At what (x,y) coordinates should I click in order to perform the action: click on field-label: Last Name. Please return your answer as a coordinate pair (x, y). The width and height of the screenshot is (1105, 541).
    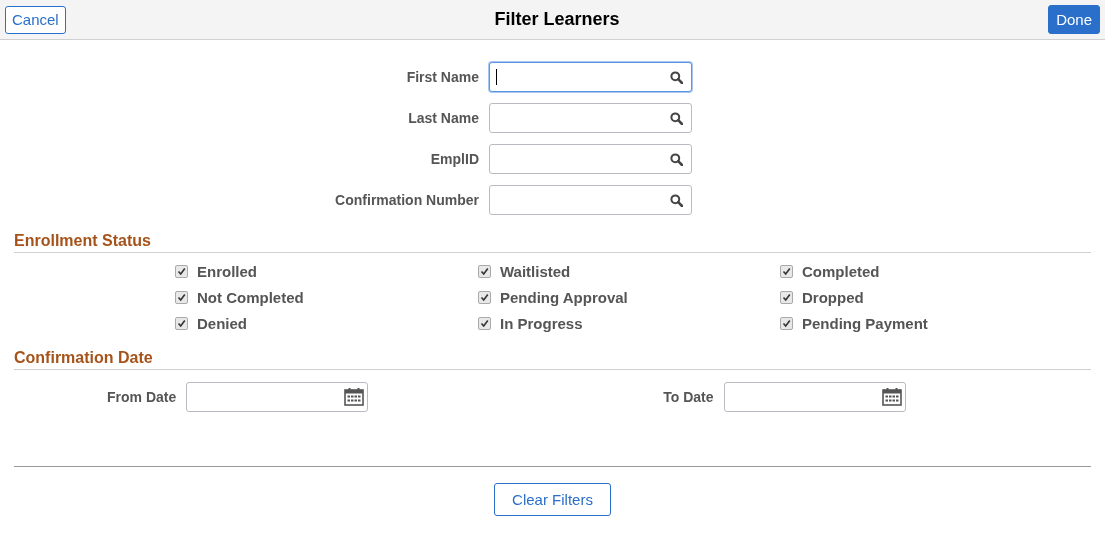
    Looking at the image, I should click on (443, 118).